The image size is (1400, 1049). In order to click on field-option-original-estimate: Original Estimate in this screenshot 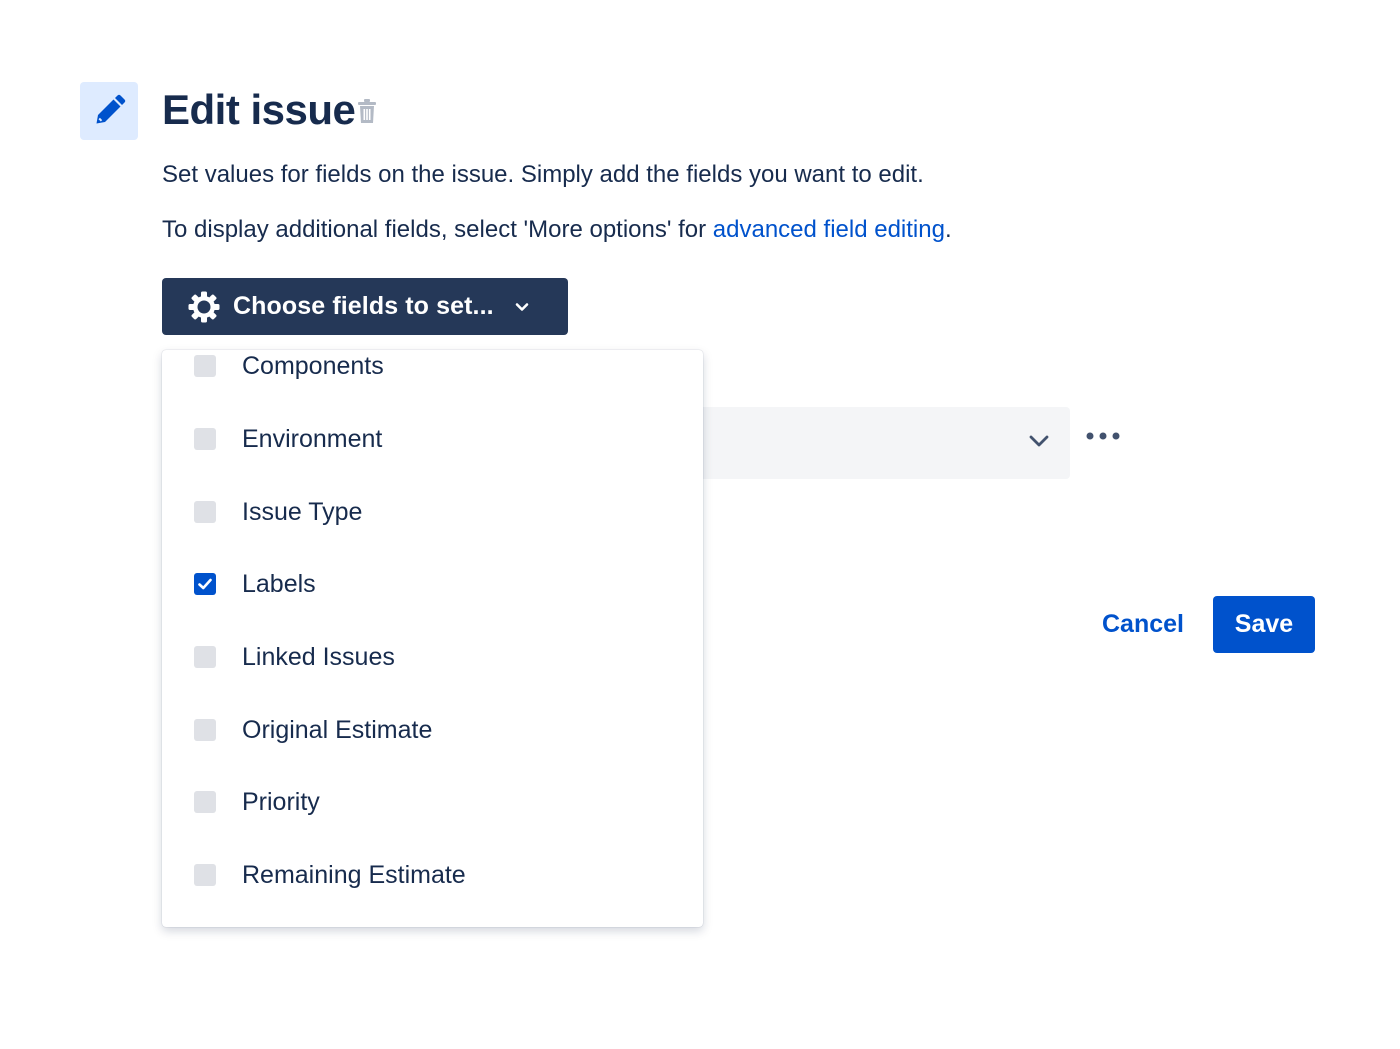, I will do `click(432, 730)`.